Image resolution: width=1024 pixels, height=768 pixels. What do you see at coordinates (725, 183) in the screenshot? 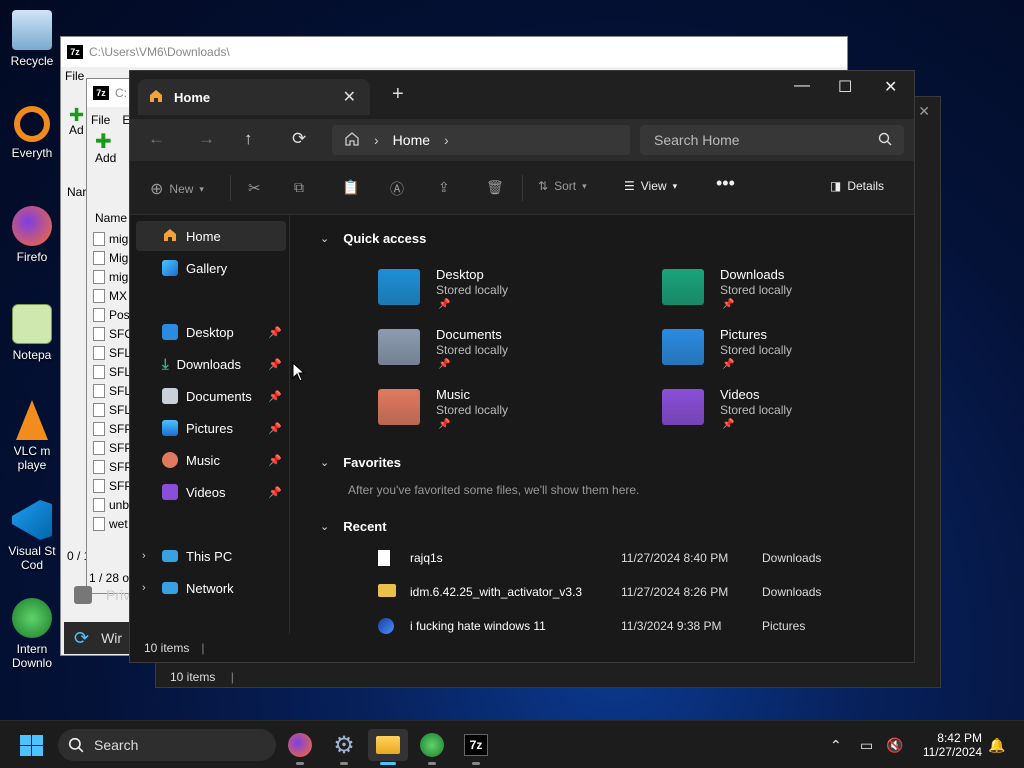
I see `more-options-icon: •••` at bounding box center [725, 183].